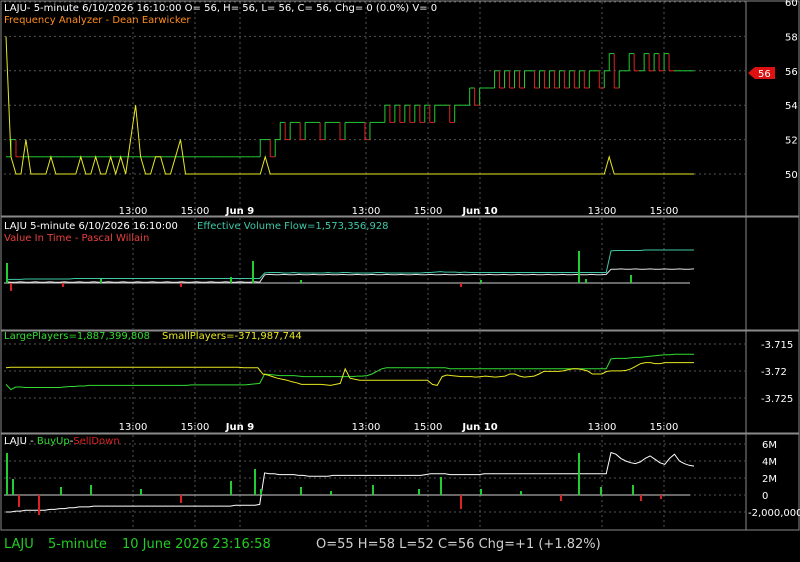 This screenshot has width=800, height=562. Describe the element at coordinates (232, 336) in the screenshot. I see `panel3-small-players: SmallPlayers=-371,987,744` at that location.